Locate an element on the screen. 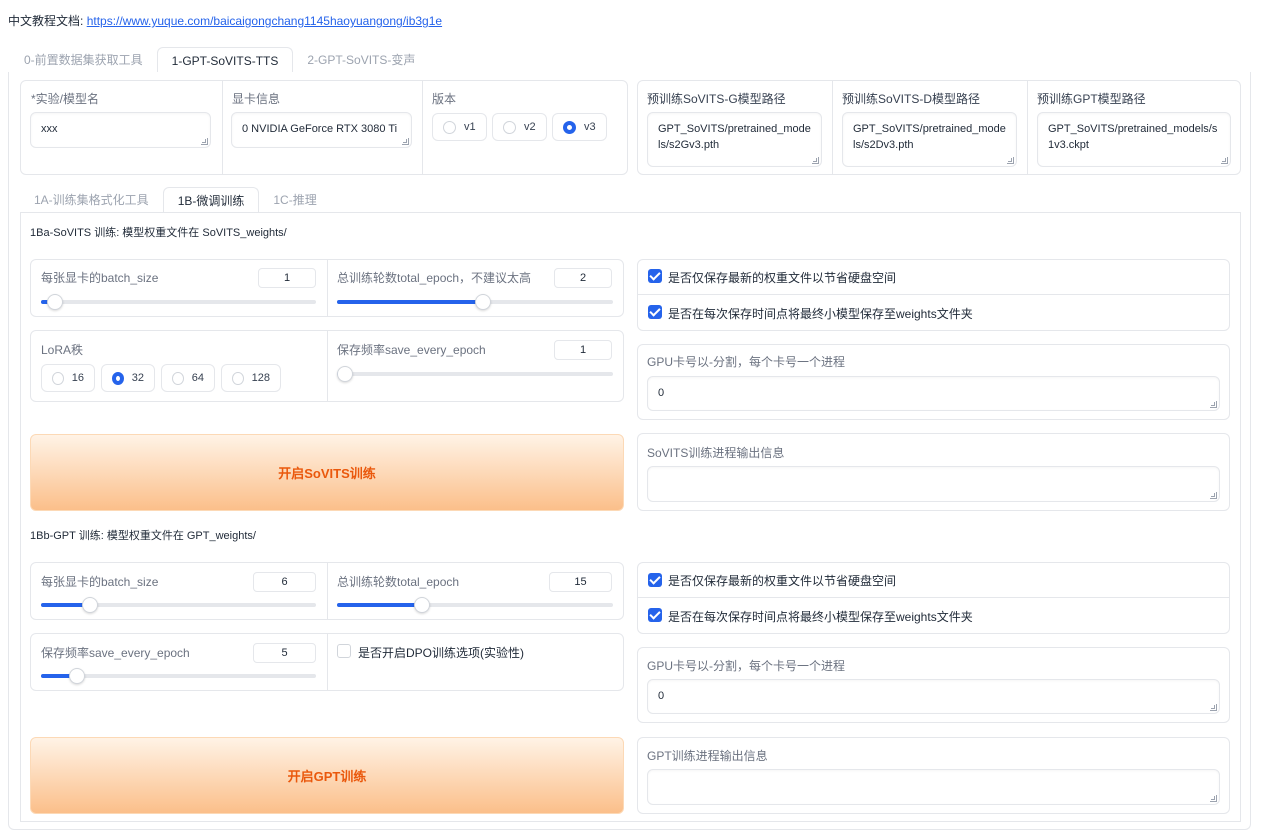  gpt-gpu-ids-input: 0 is located at coordinates (933, 696).